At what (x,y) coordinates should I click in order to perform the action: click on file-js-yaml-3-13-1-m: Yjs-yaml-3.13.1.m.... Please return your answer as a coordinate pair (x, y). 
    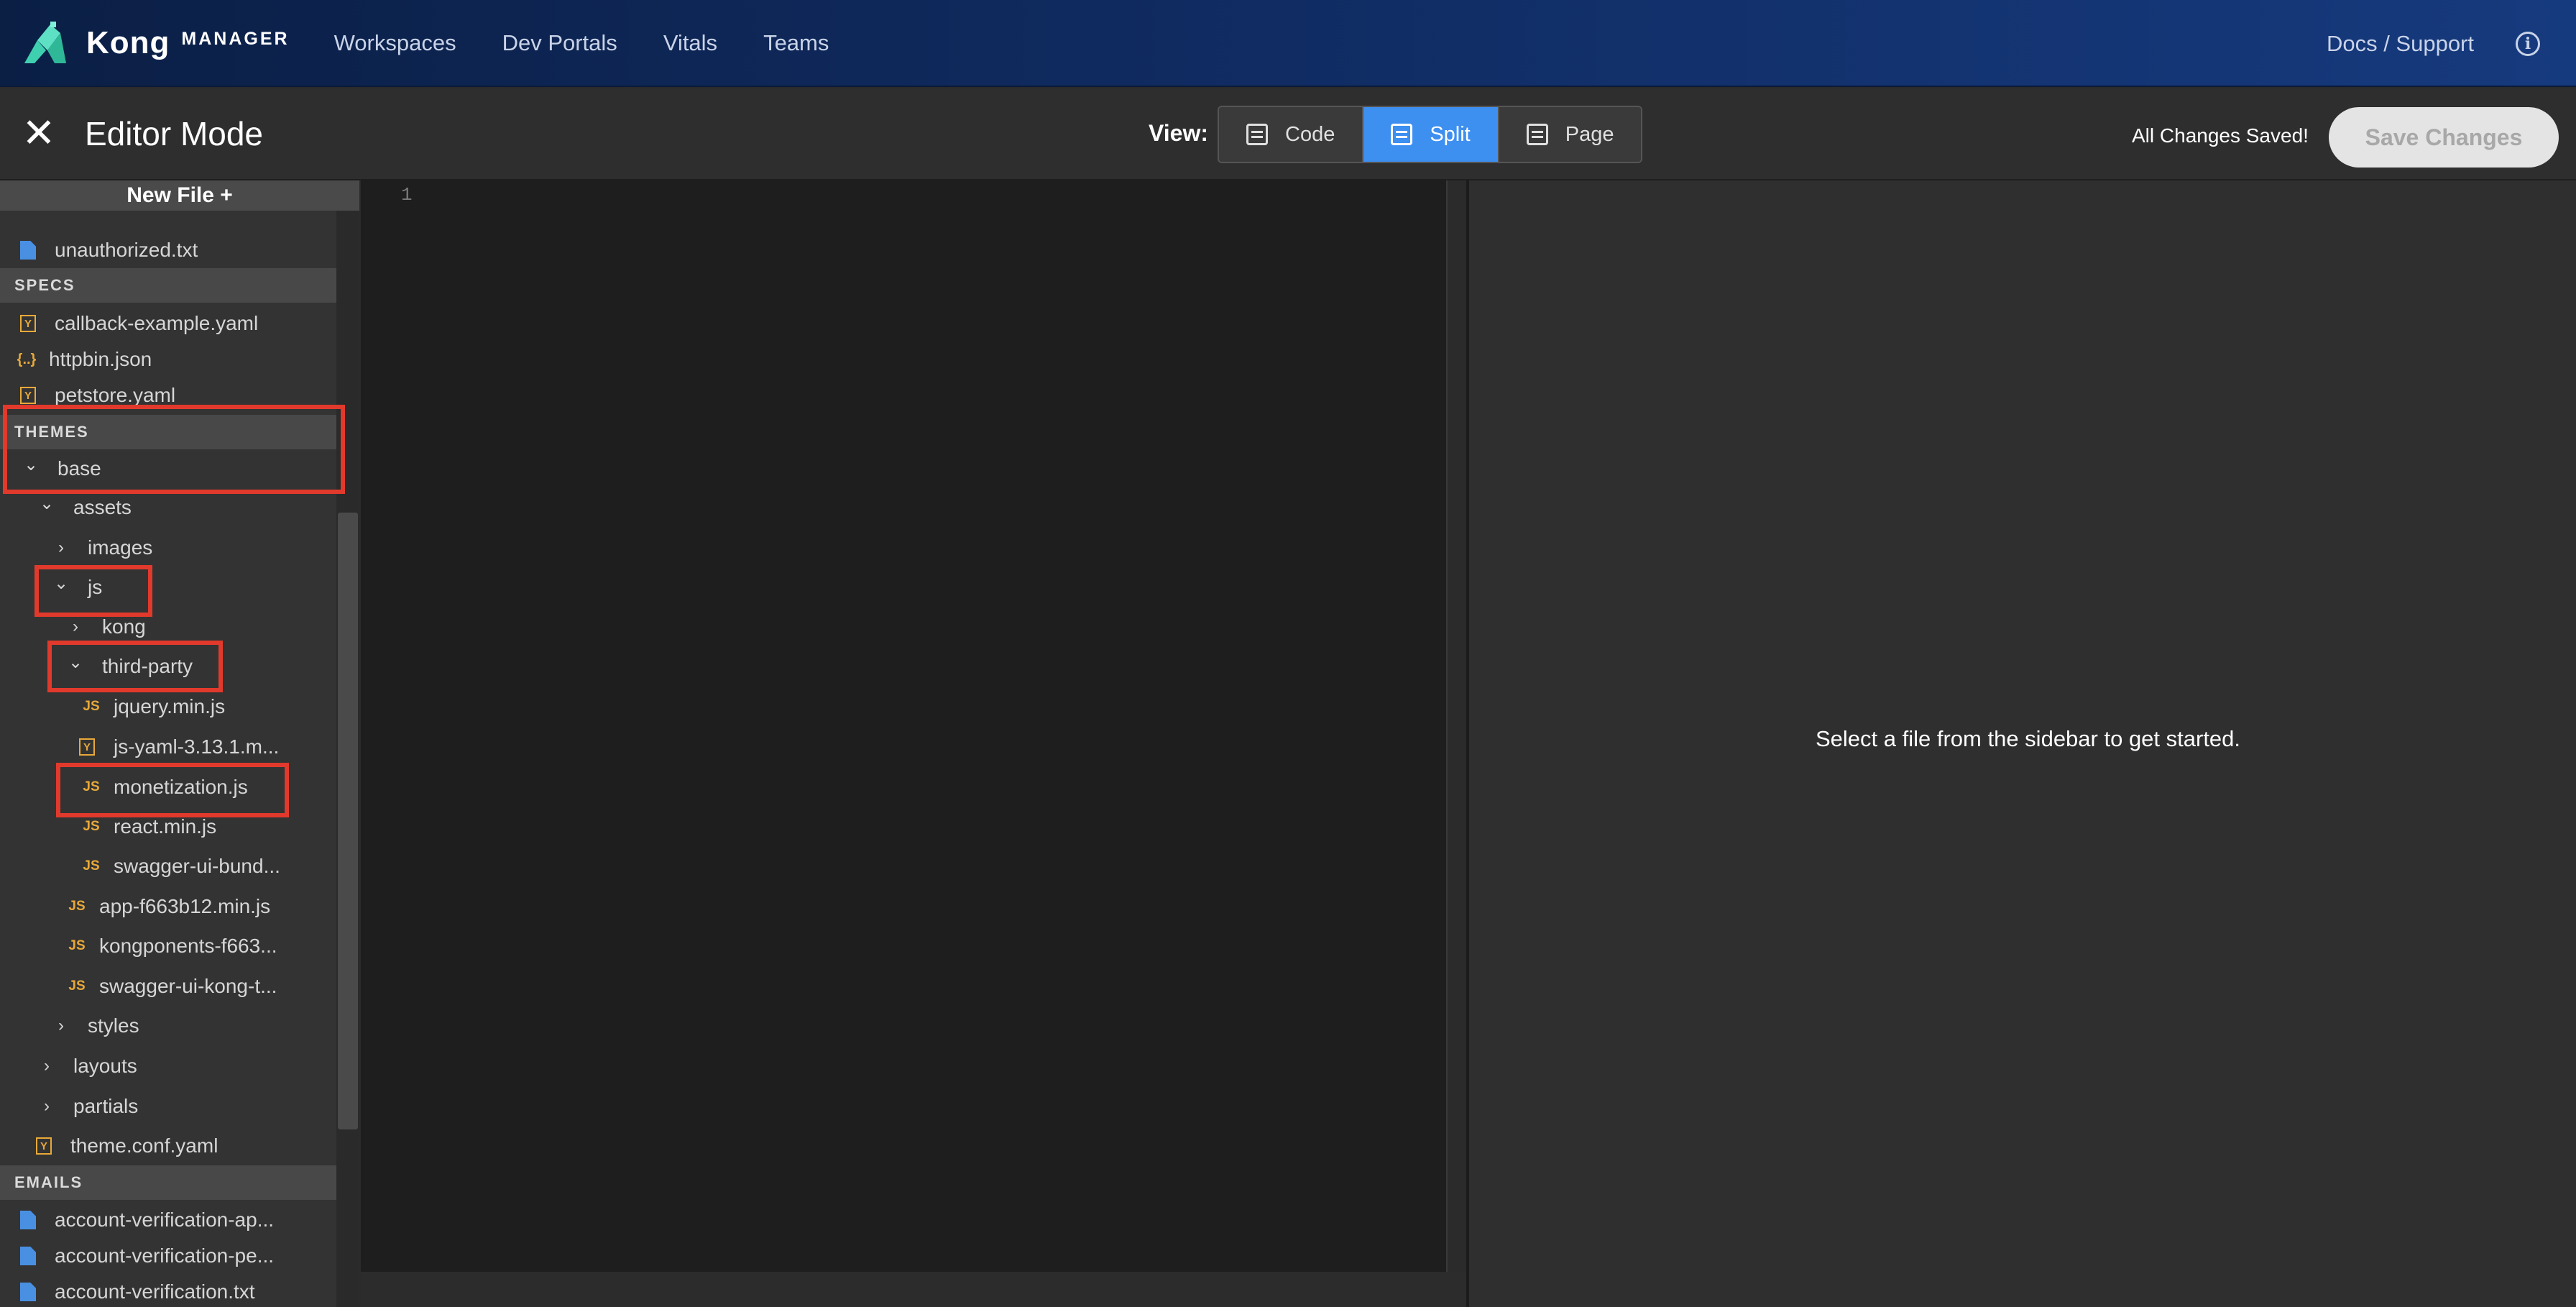
    Looking at the image, I should click on (179, 747).